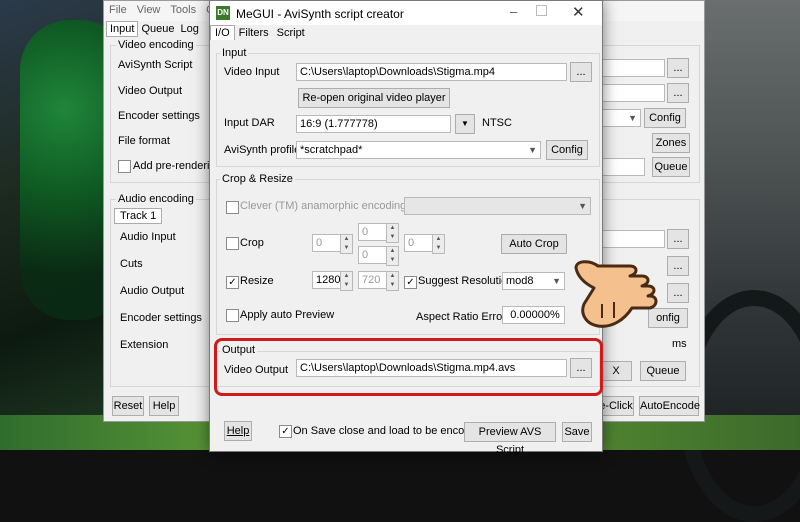 Image resolution: width=800 pixels, height=522 pixels. I want to click on tab-log: Log, so click(190, 29).